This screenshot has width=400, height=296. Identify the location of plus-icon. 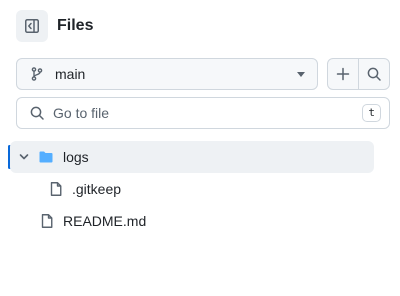
(343, 74).